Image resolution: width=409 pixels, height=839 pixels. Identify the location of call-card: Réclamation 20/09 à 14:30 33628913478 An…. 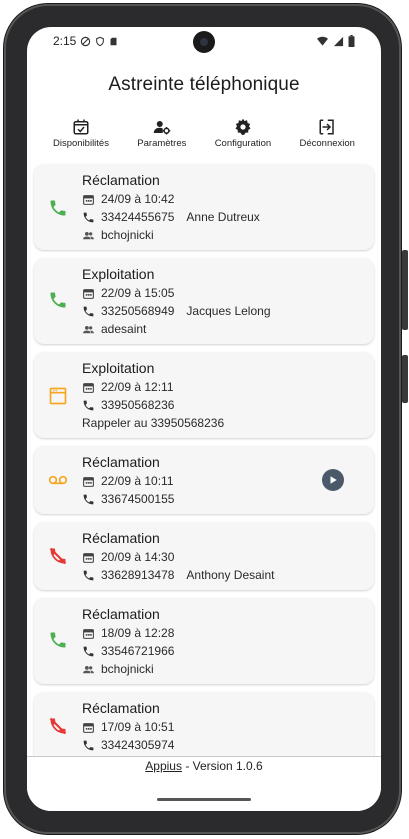
(204, 556).